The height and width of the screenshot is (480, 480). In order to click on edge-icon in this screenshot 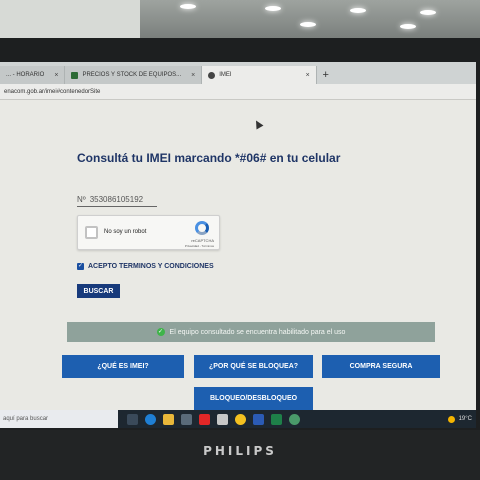, I will do `click(150, 419)`.